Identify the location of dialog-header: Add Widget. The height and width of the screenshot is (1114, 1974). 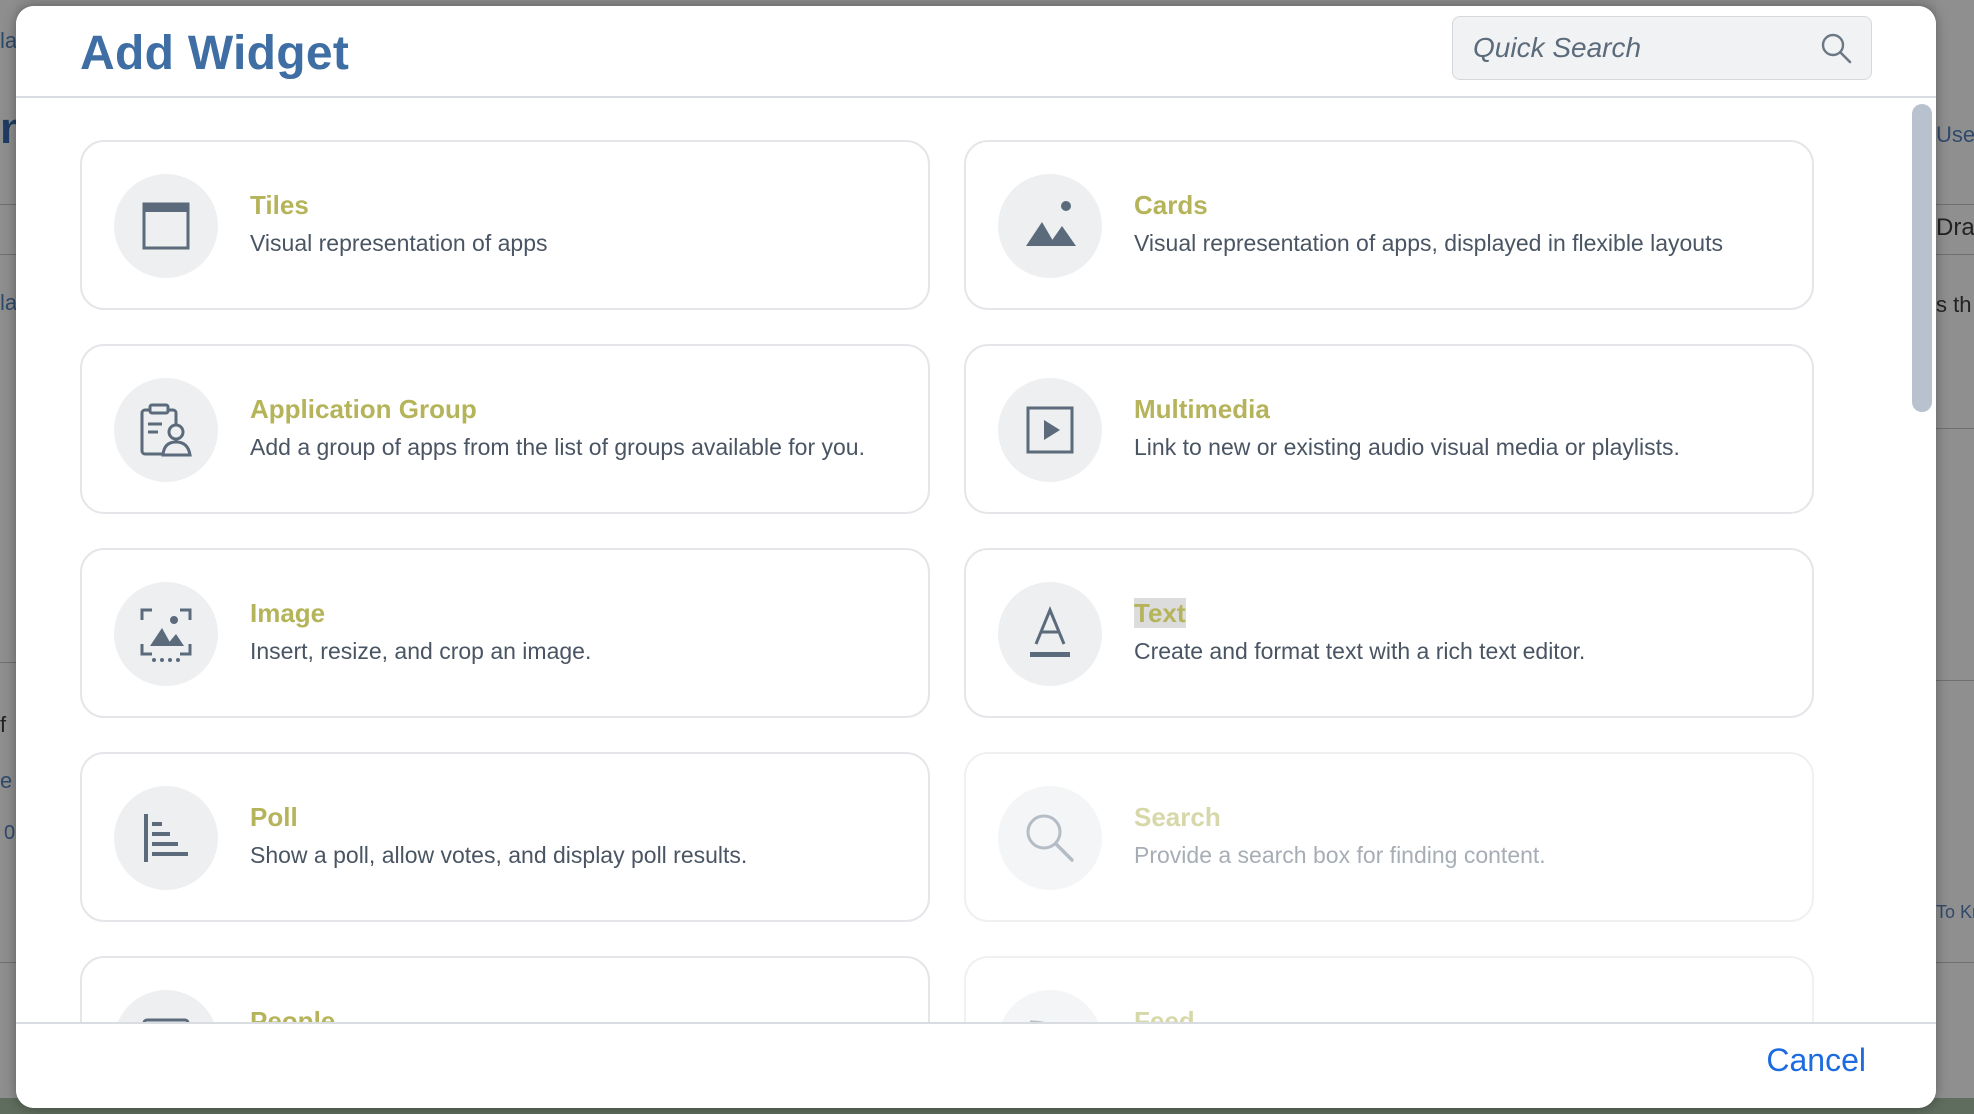
(976, 52).